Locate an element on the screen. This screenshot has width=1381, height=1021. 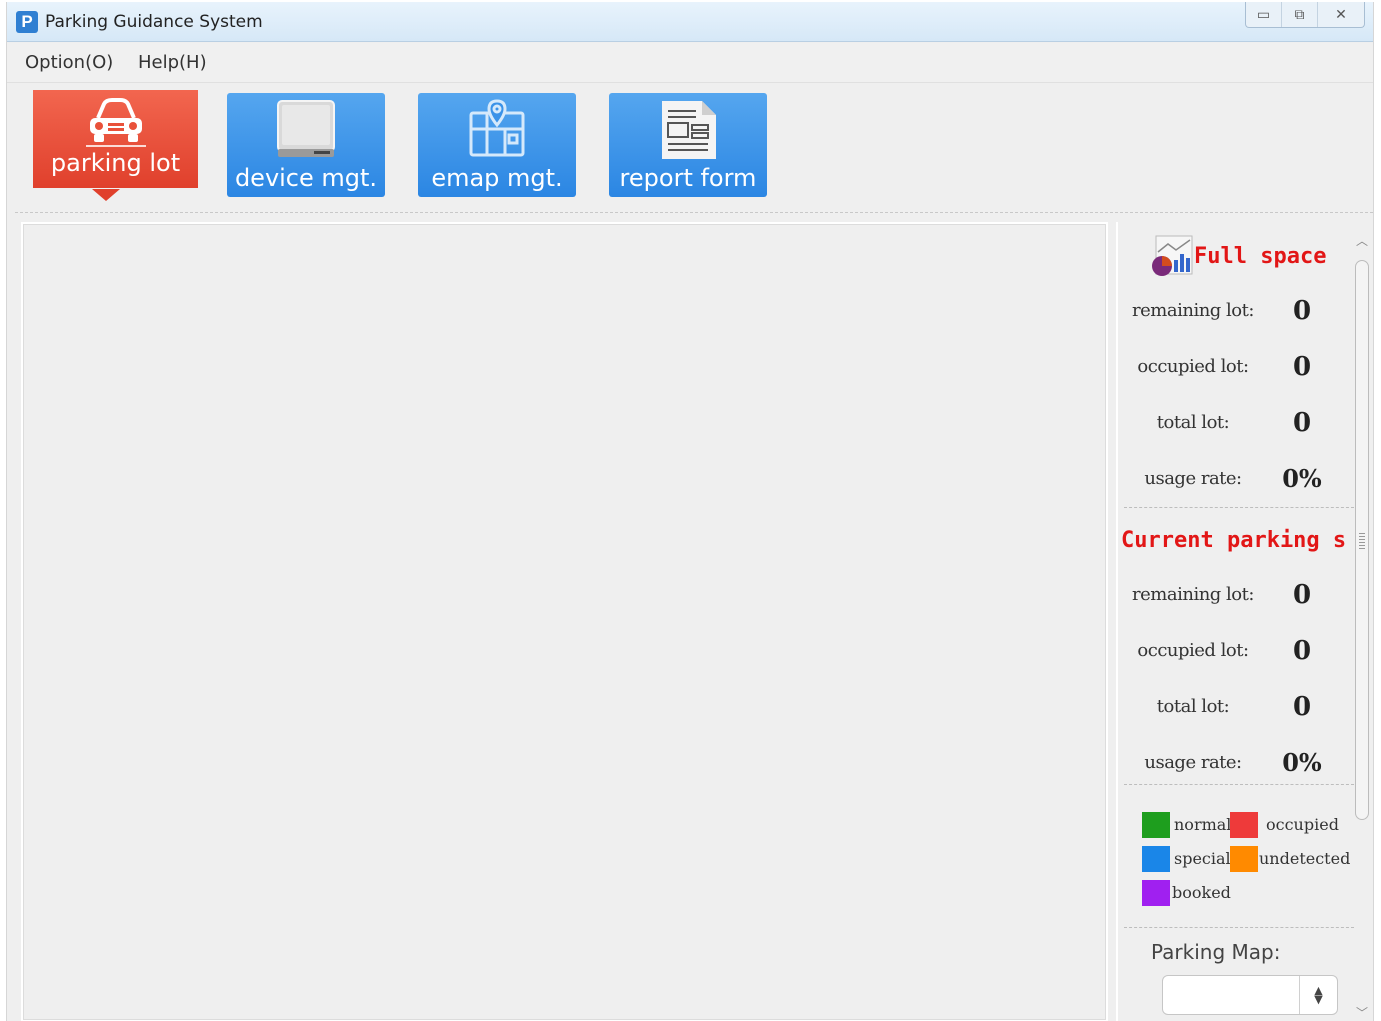
legend-occupied-label: occupied is located at coordinates (1302, 824).